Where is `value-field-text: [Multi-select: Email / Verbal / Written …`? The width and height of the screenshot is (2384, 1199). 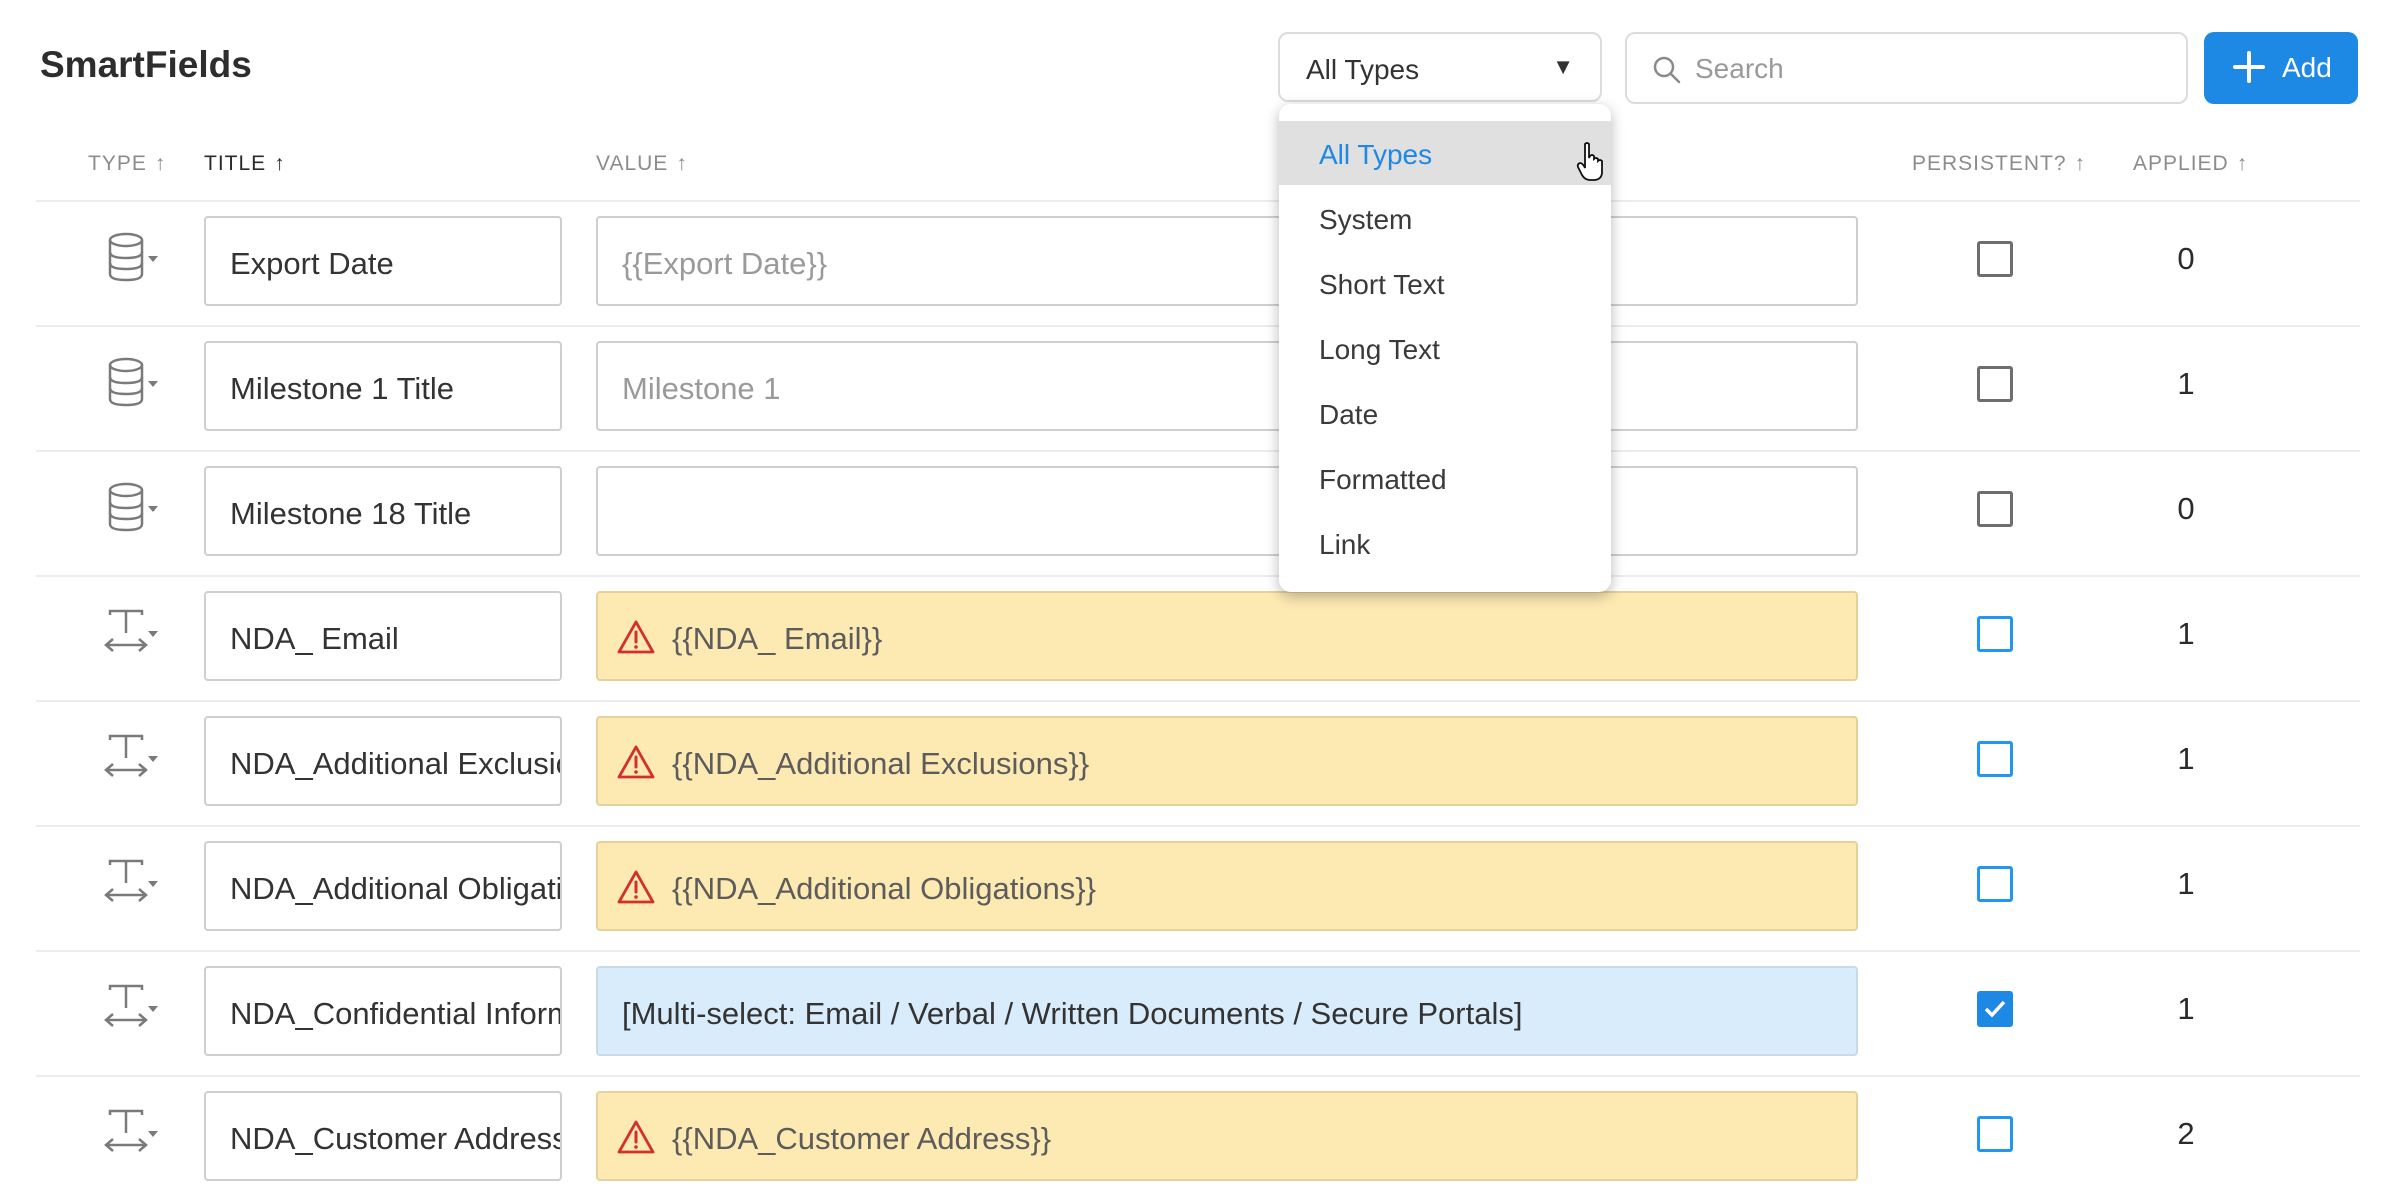 value-field-text: [Multi-select: Email / Verbal / Written … is located at coordinates (1072, 1013).